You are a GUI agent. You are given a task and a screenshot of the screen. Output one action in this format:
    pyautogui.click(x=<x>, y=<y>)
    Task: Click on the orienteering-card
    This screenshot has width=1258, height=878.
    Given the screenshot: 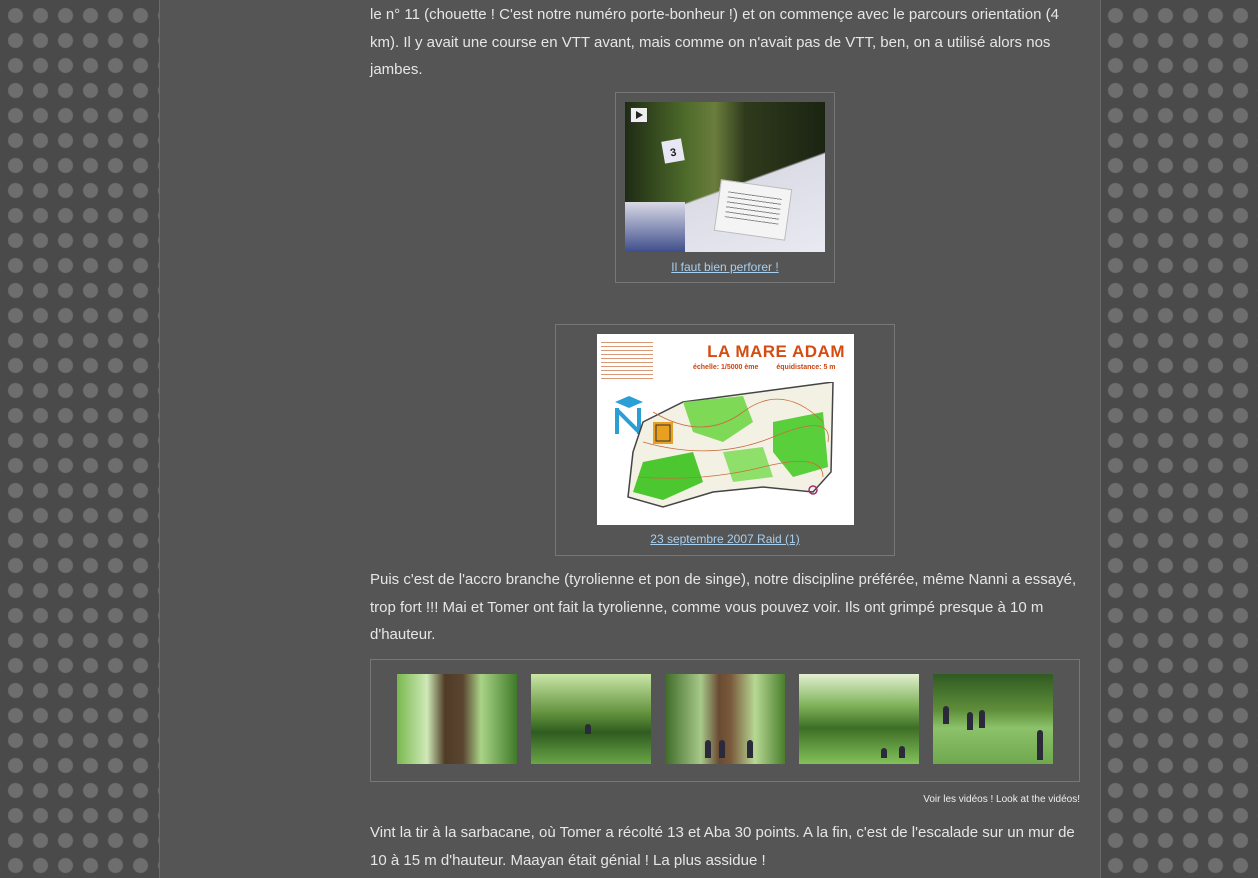 What is the action you would take?
    pyautogui.click(x=753, y=210)
    